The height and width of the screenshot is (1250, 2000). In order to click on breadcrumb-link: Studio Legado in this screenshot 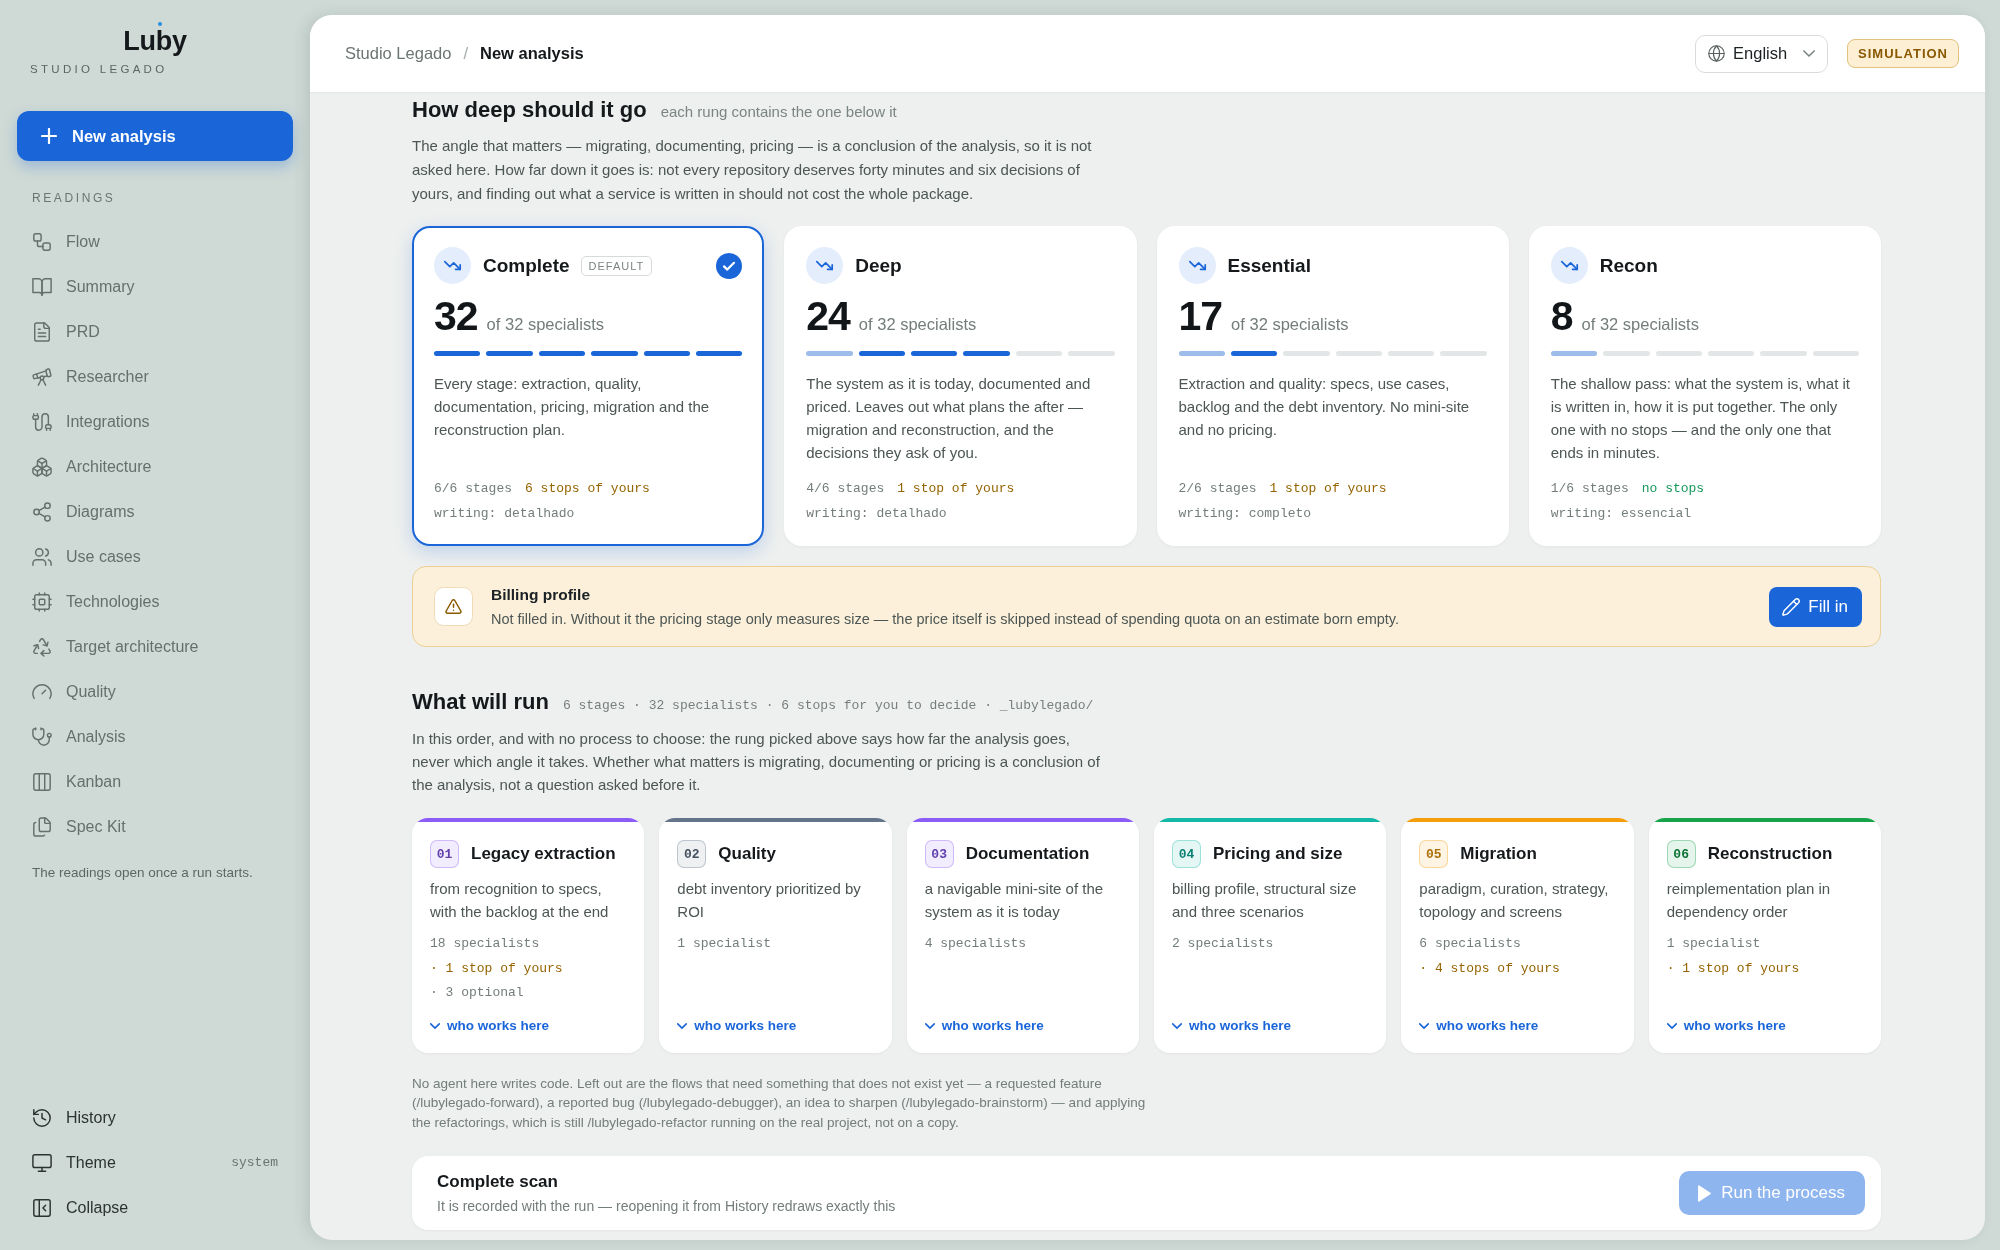, I will do `click(398, 53)`.